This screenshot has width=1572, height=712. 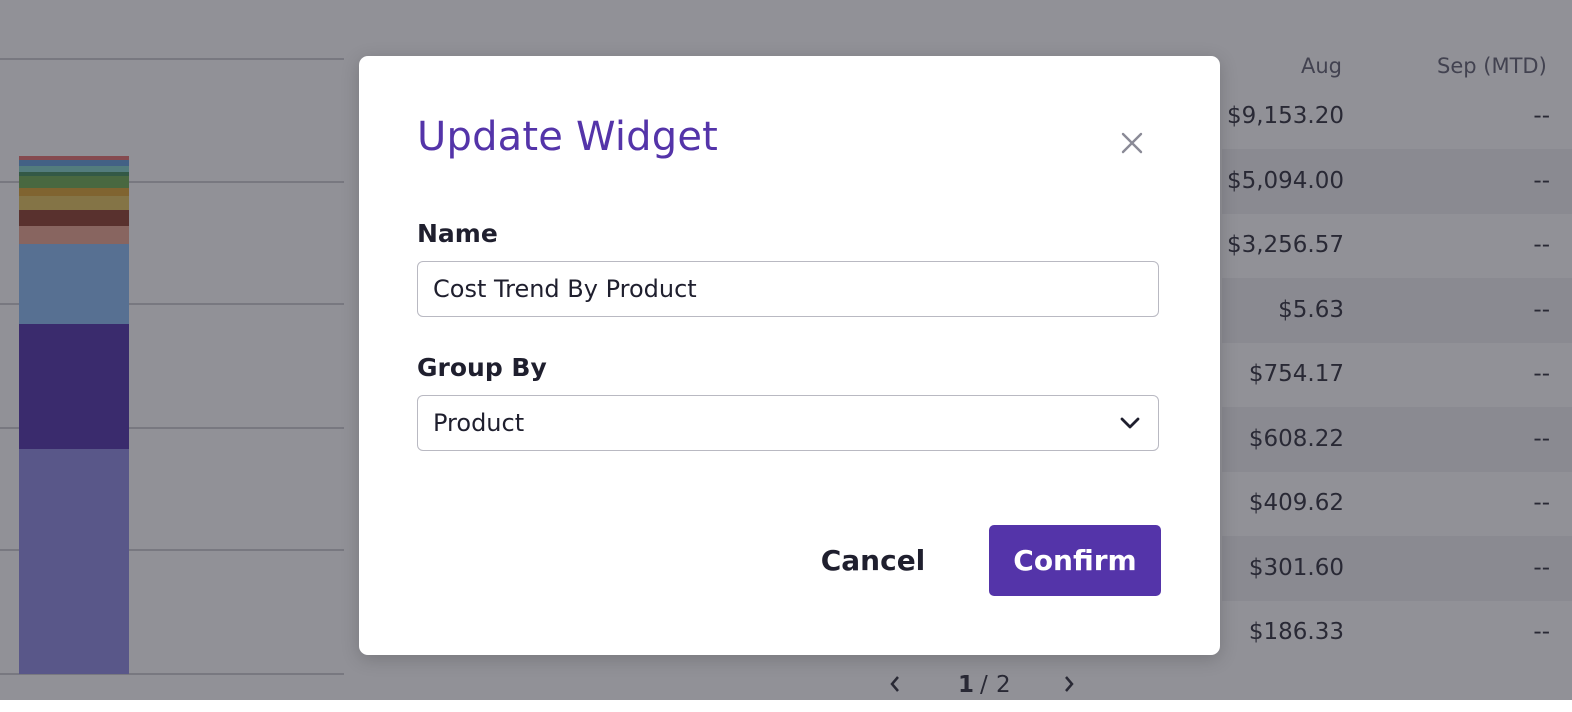 What do you see at coordinates (1075, 560) in the screenshot?
I see `confirm-button: Confirm` at bounding box center [1075, 560].